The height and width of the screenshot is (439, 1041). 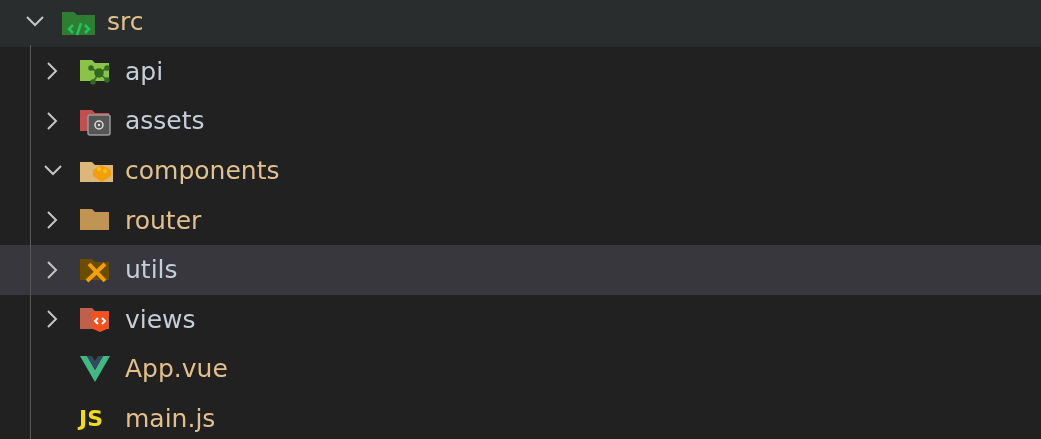 I want to click on folder-name: assets, so click(x=165, y=121).